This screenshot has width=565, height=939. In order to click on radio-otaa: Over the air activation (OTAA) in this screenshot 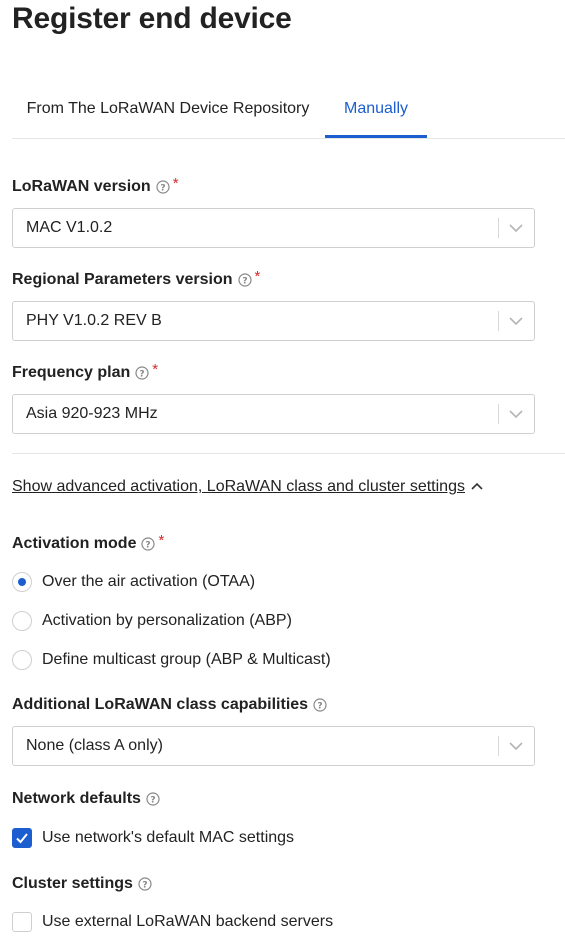, I will do `click(133, 582)`.